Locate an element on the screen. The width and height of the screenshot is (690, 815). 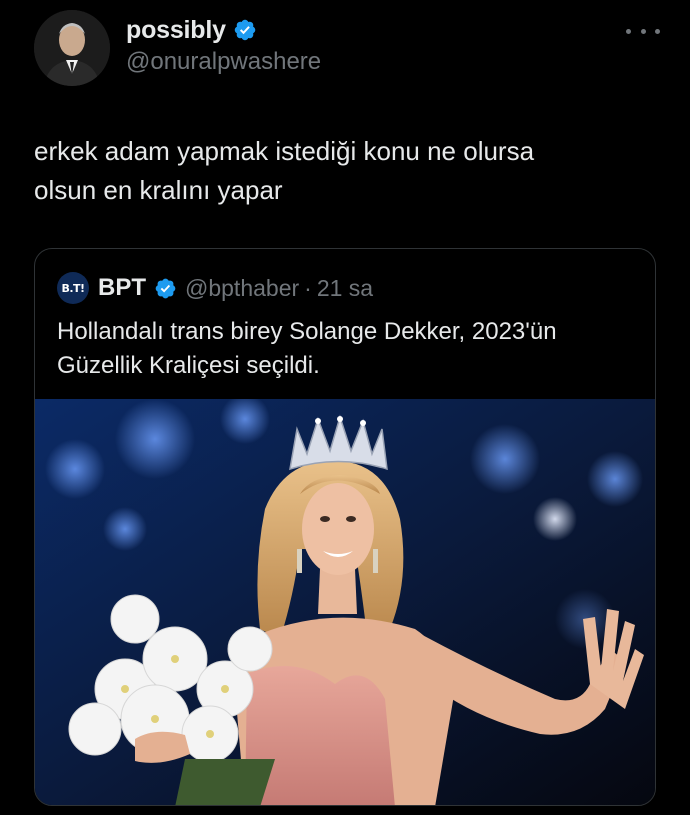
profile-photo-icon is located at coordinates (72, 48).